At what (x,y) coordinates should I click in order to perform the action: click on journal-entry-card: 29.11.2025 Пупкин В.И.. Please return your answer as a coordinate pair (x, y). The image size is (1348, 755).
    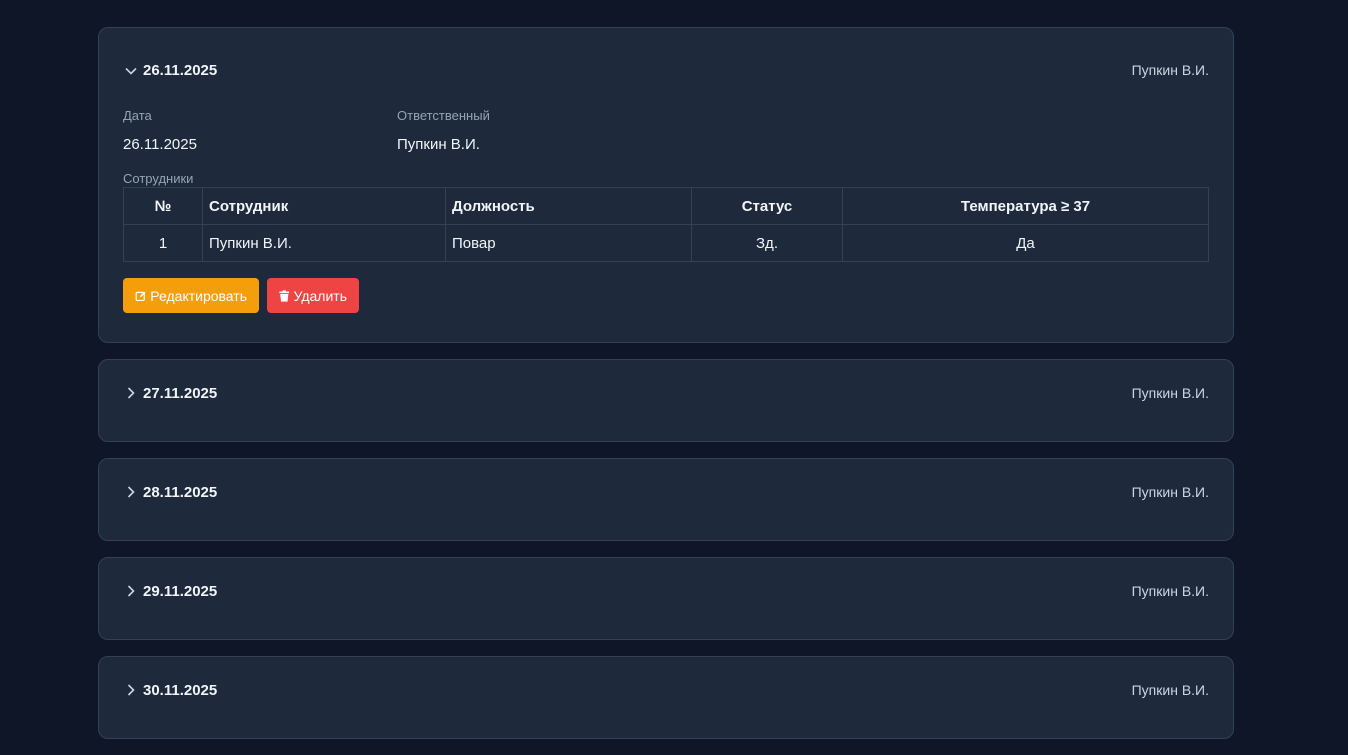
    Looking at the image, I should click on (666, 598).